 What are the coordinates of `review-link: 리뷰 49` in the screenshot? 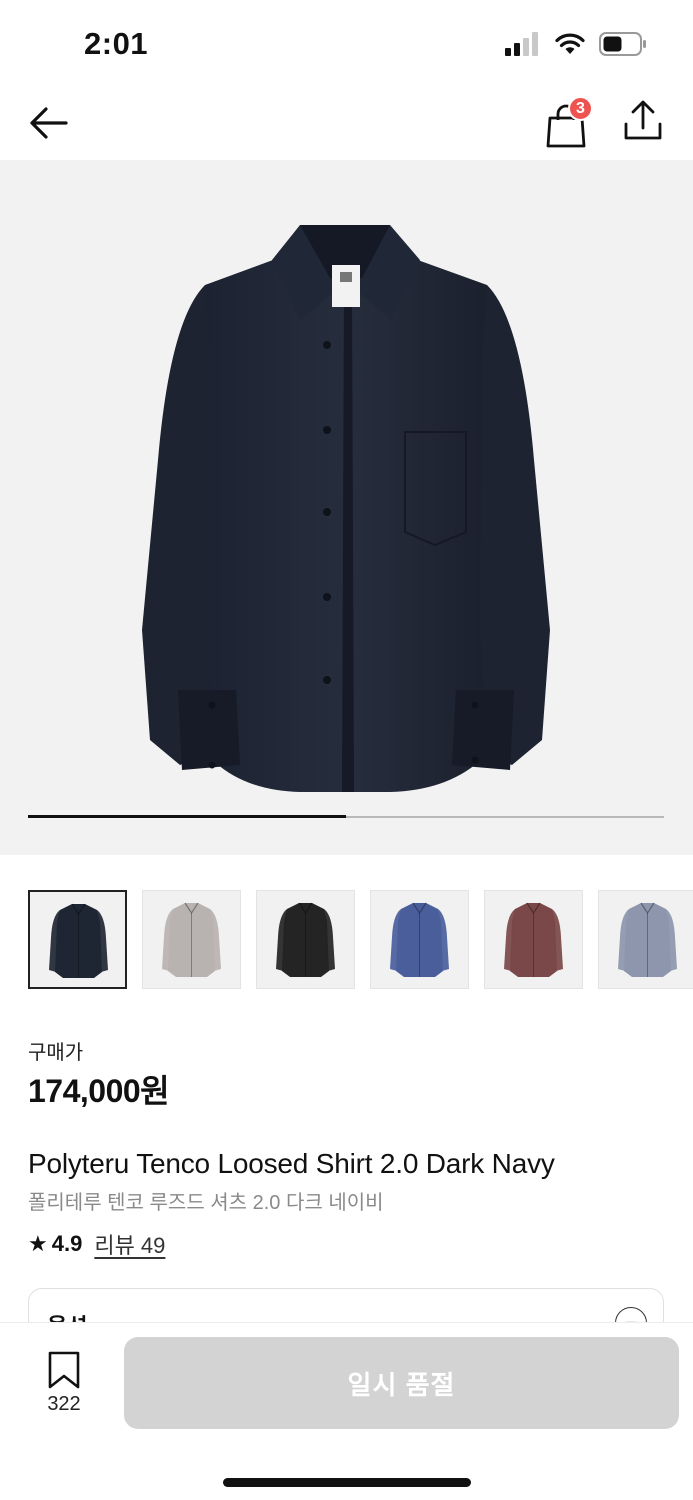 It's located at (129, 1244).